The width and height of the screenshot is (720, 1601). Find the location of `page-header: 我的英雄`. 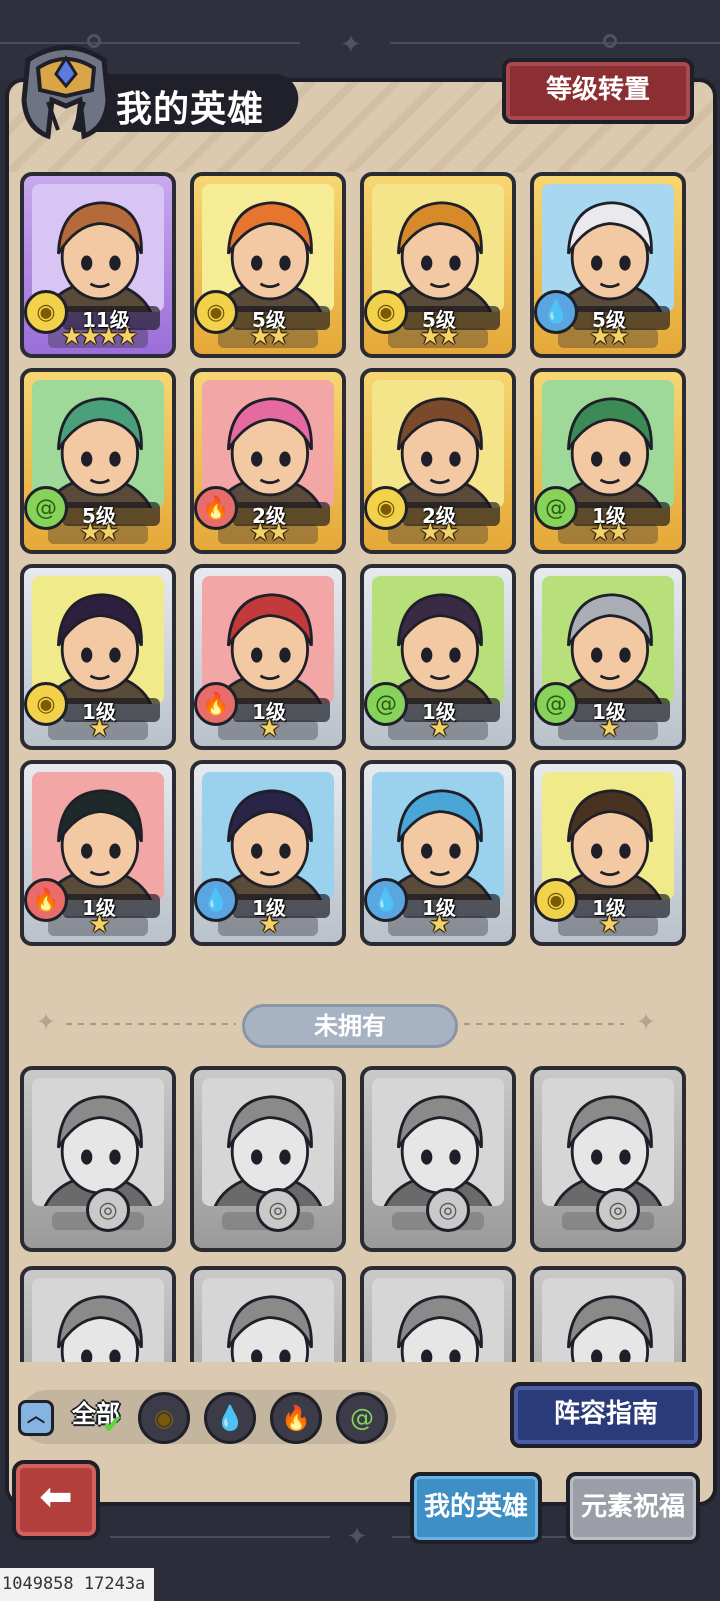

page-header: 我的英雄 is located at coordinates (155, 90).